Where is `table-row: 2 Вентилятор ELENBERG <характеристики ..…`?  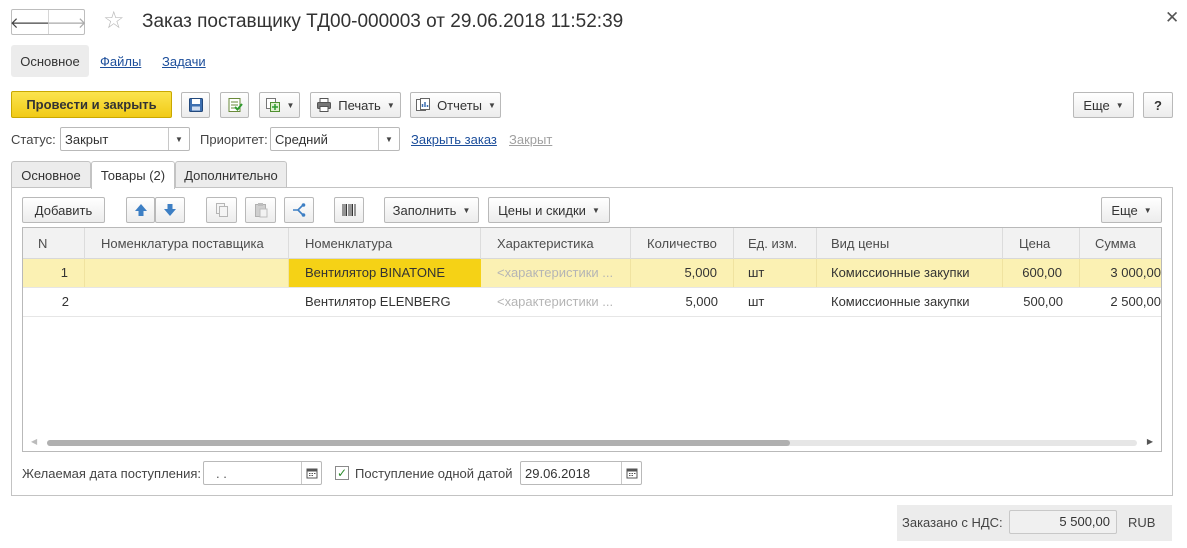
table-row: 2 Вентилятор ELENBERG <характеристики ..… is located at coordinates (592, 302).